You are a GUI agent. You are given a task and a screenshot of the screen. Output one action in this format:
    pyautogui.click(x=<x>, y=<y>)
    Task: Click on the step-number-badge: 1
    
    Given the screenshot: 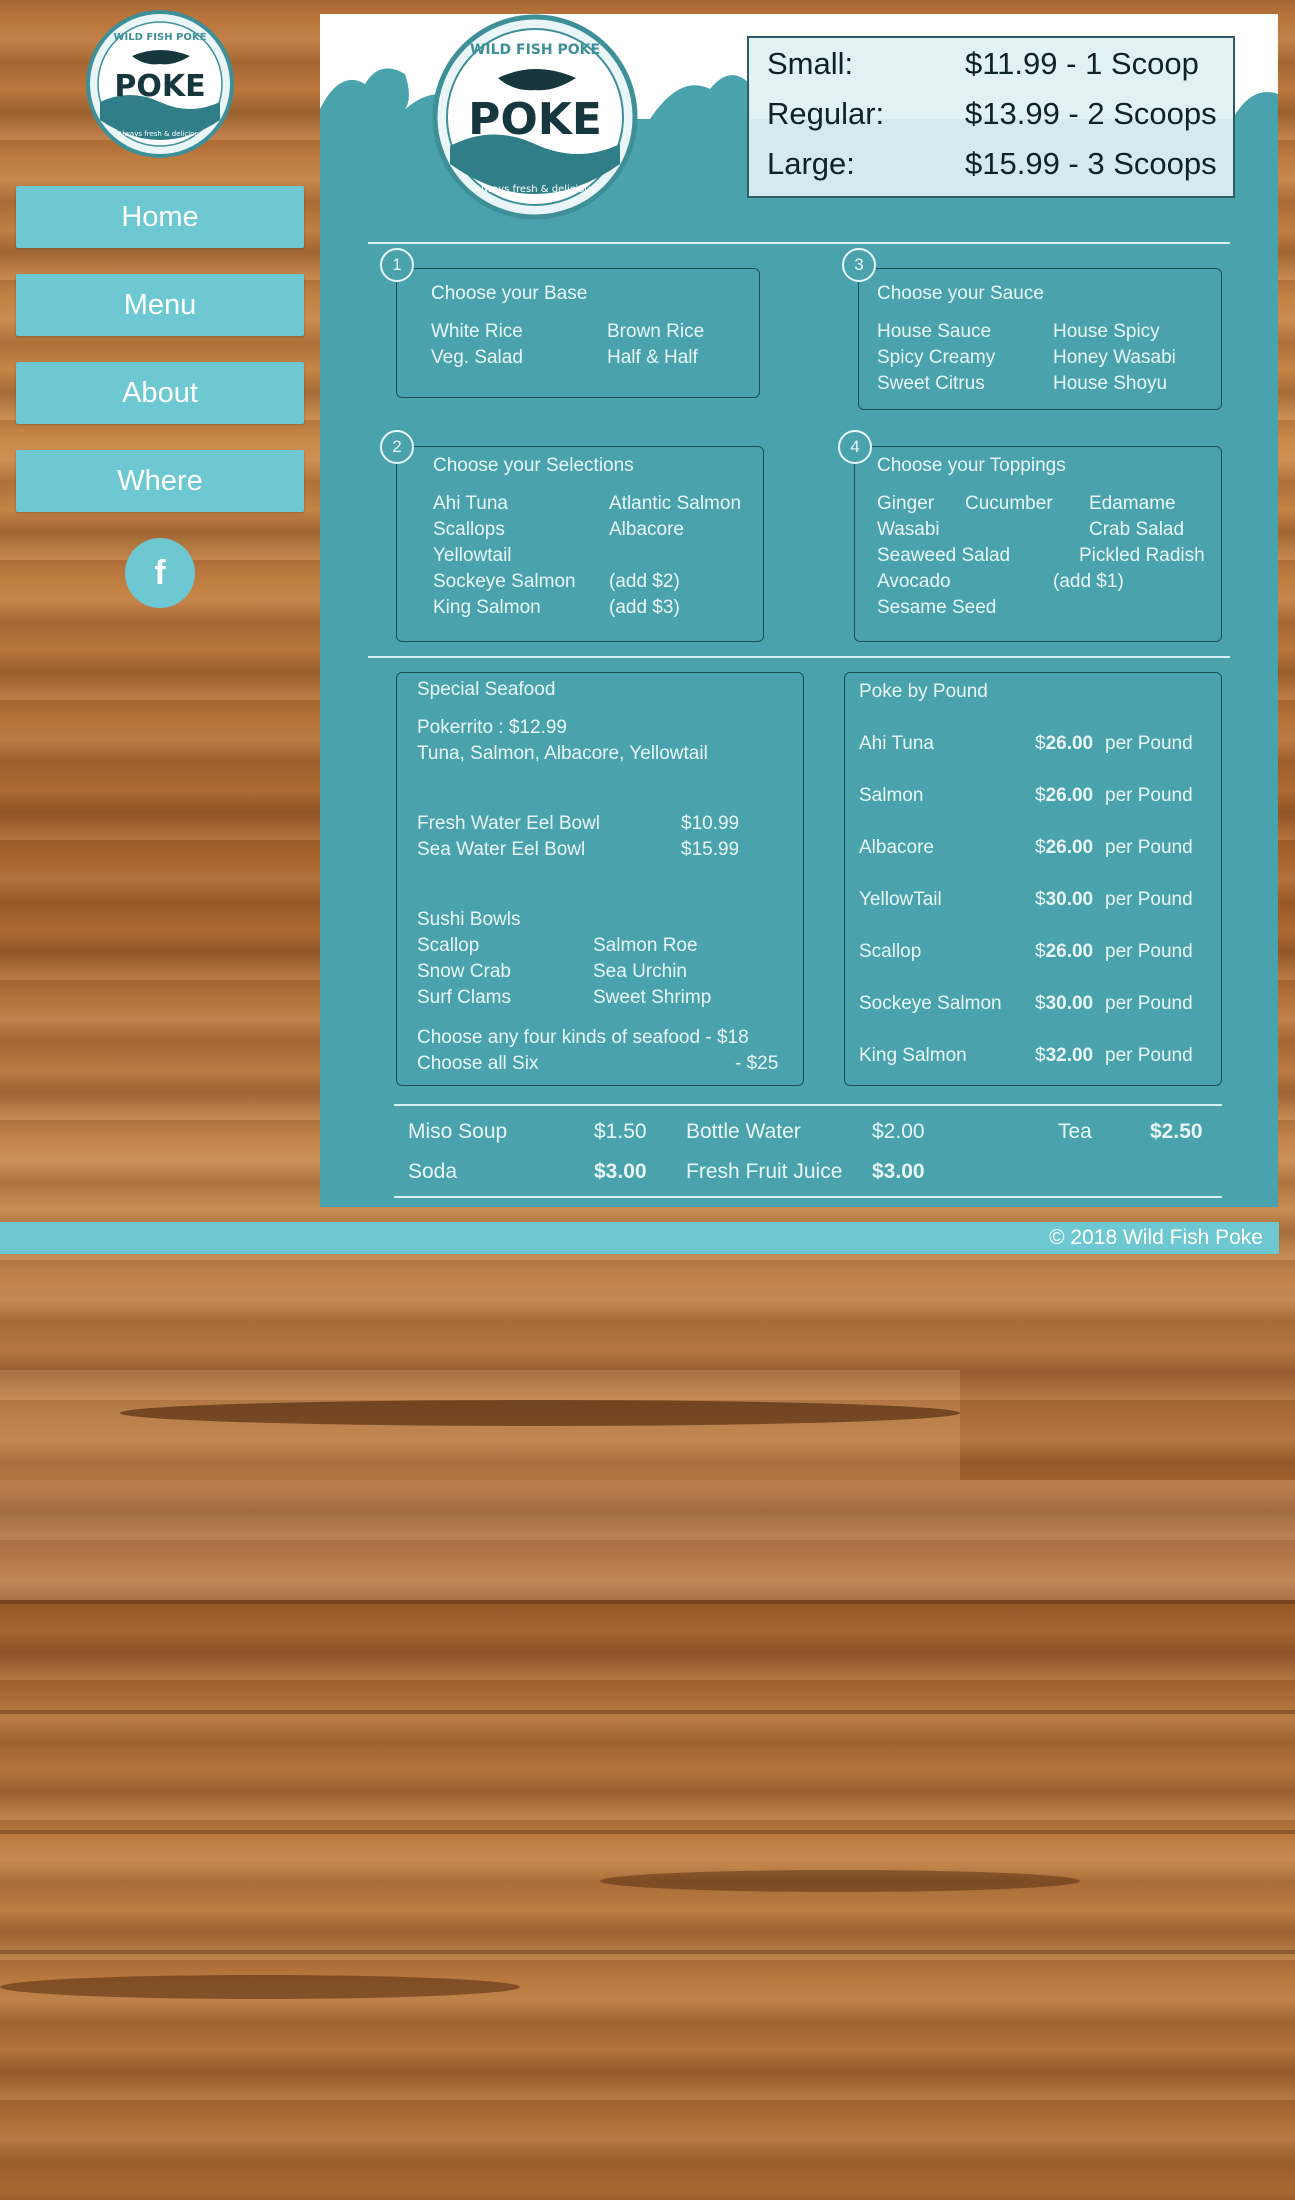 What is the action you would take?
    pyautogui.click(x=397, y=265)
    